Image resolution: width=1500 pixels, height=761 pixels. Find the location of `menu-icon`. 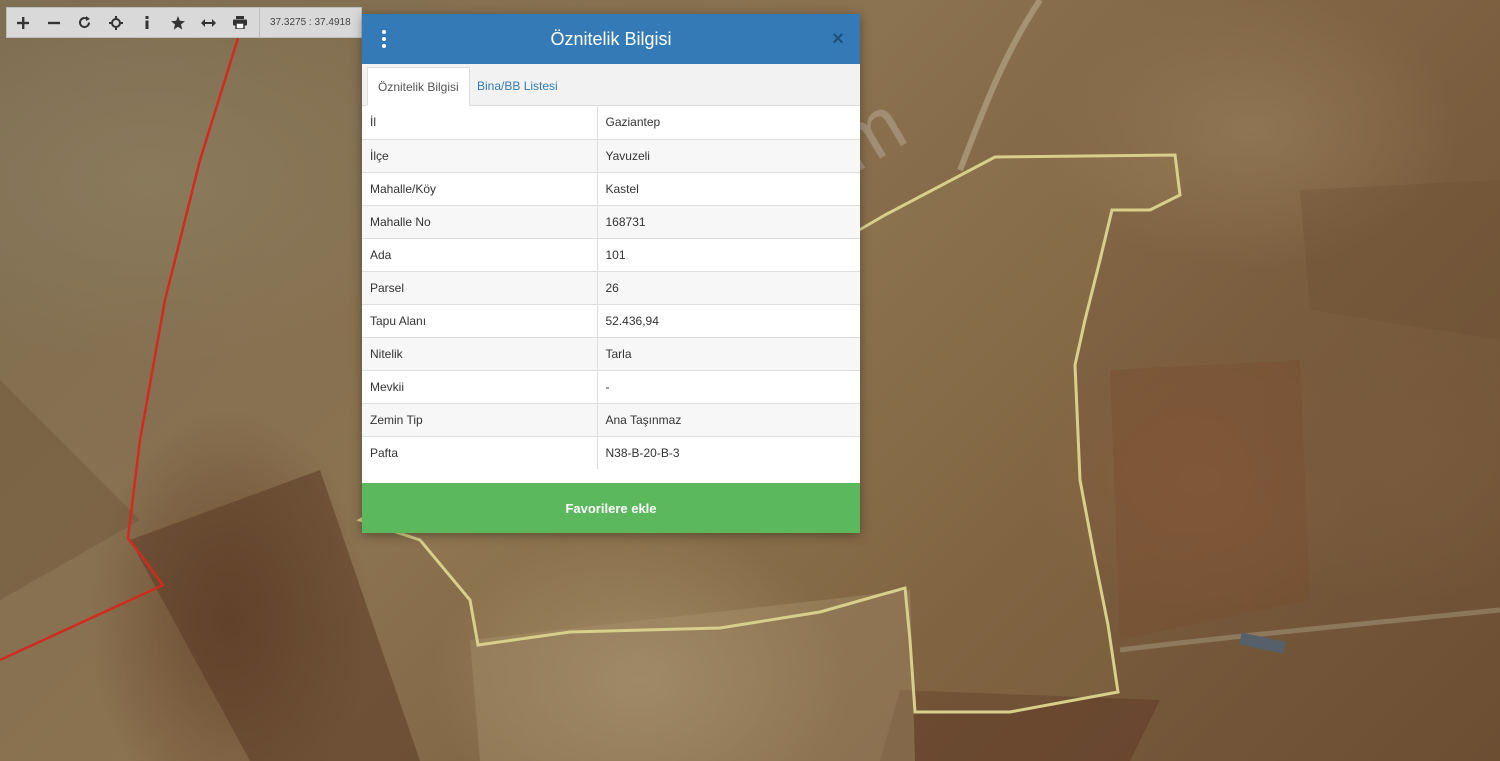

menu-icon is located at coordinates (384, 39).